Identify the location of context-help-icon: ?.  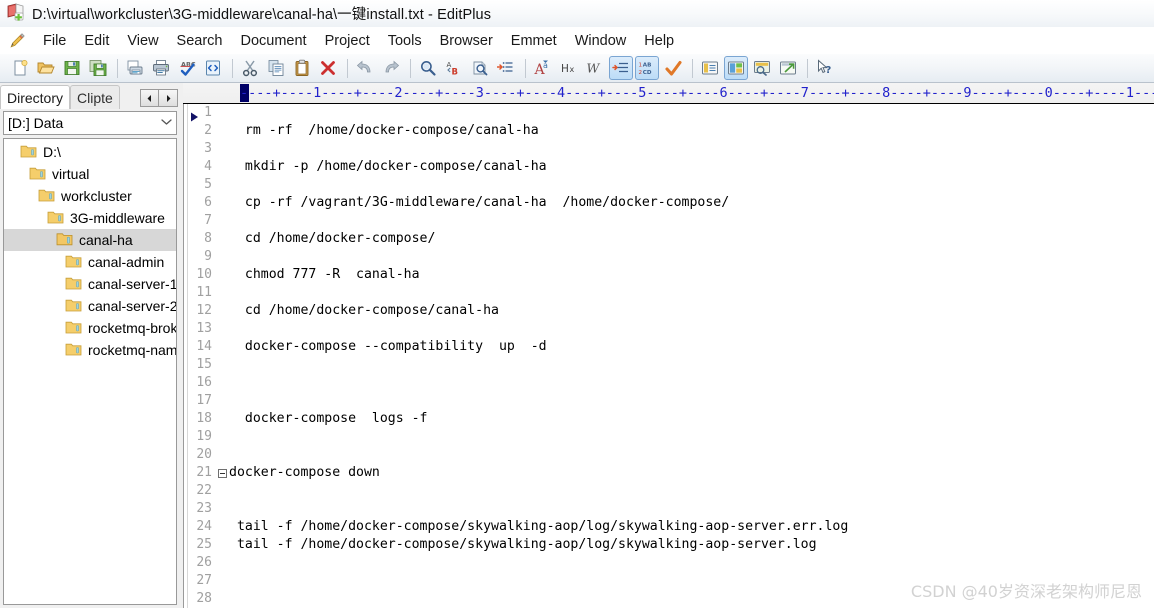
(825, 68).